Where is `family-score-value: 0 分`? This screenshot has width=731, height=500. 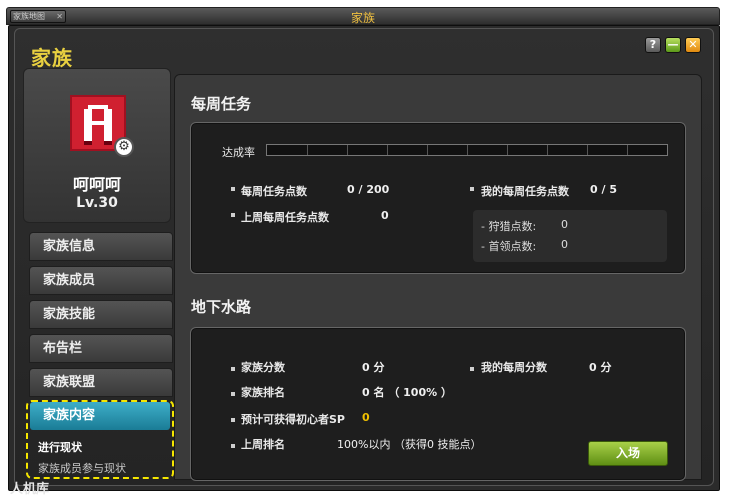
family-score-value: 0 分 is located at coordinates (373, 367).